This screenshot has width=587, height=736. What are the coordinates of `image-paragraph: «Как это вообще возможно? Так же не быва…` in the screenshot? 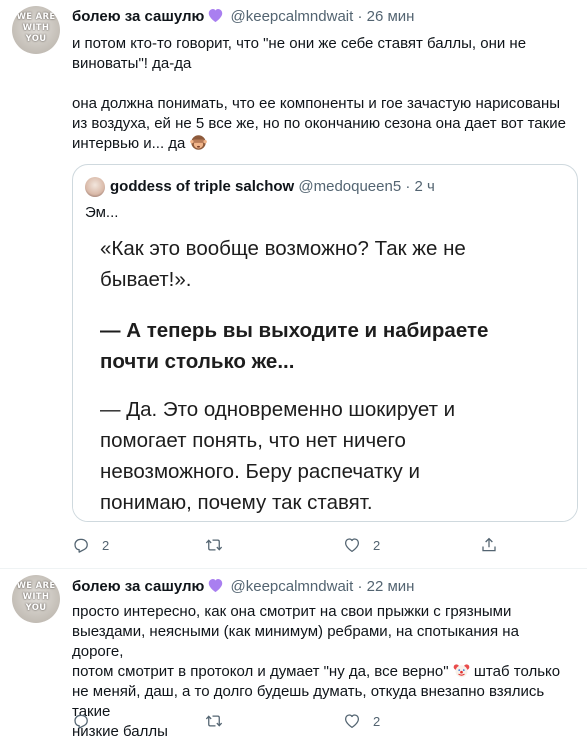 It's located at (283, 264).